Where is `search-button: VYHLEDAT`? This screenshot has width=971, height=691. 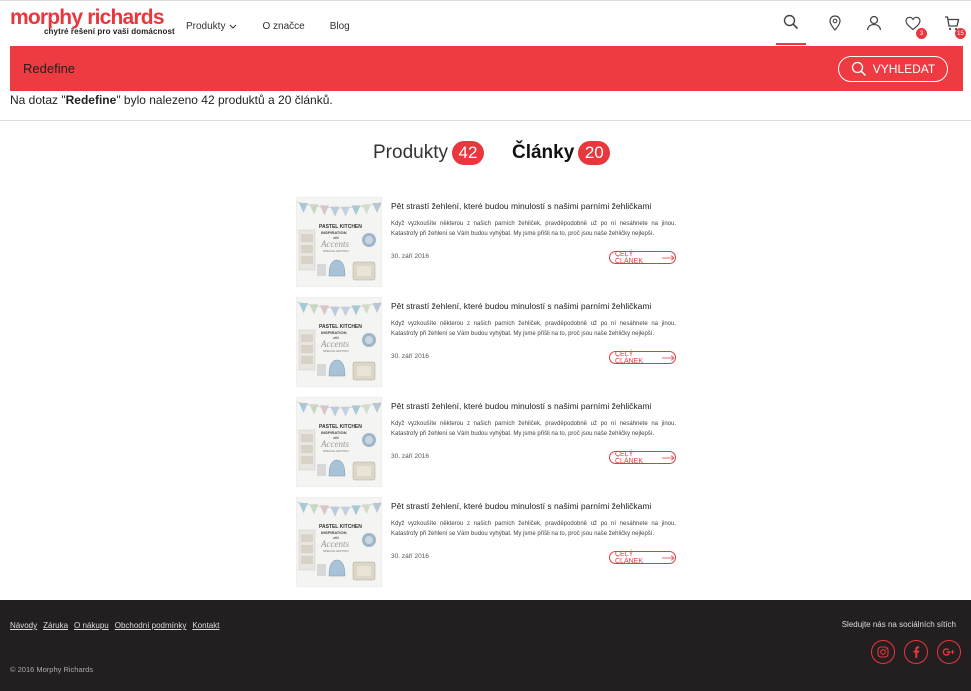 search-button: VYHLEDAT is located at coordinates (893, 69).